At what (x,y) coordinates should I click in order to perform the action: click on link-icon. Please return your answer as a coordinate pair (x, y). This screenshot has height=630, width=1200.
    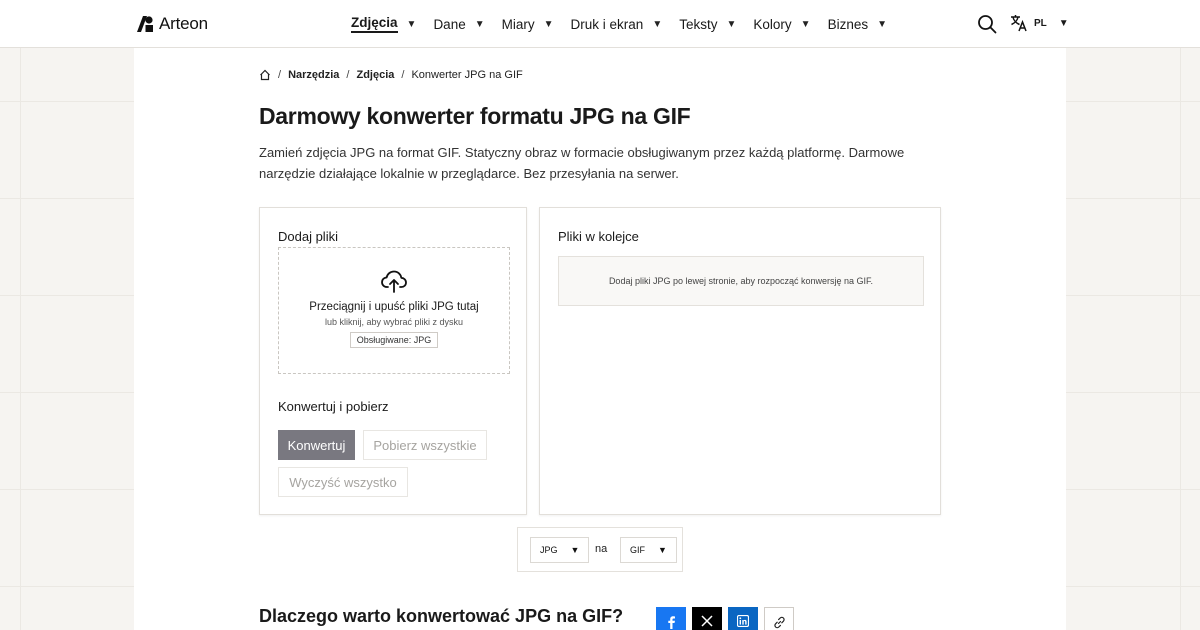
    Looking at the image, I should click on (779, 622).